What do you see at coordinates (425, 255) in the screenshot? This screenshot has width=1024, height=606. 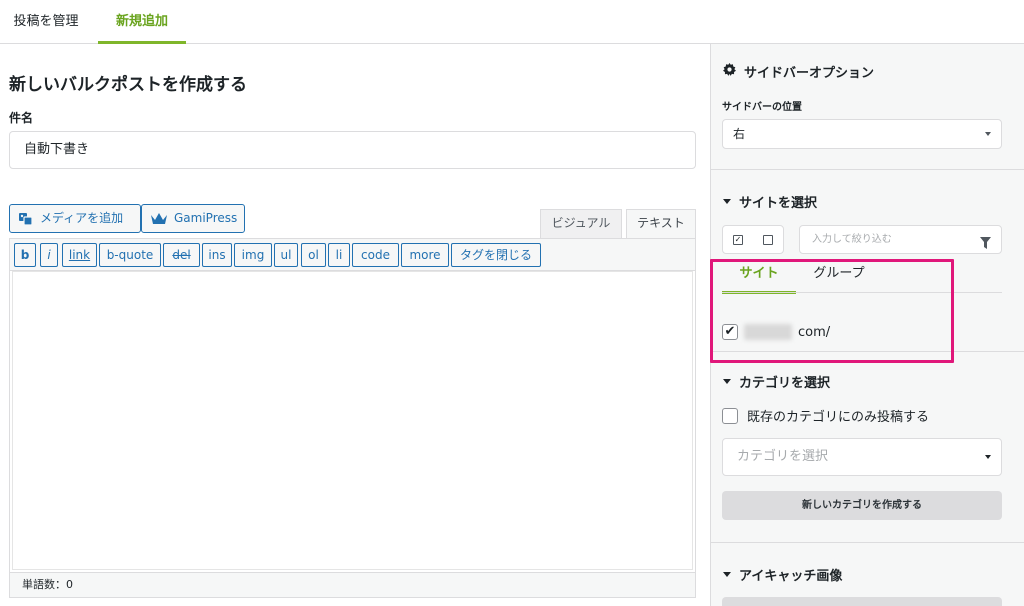 I see `qt-more-button: more` at bounding box center [425, 255].